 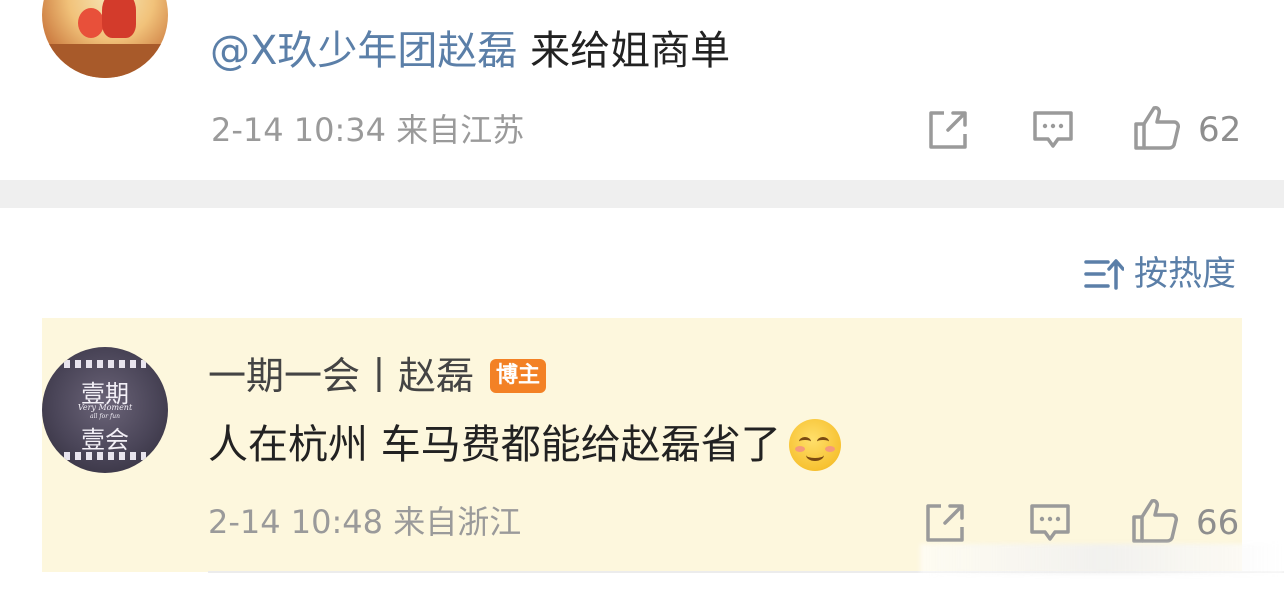 I want to click on comment-text: 人在杭州 车马费都能给赵磊省了, so click(x=524, y=445).